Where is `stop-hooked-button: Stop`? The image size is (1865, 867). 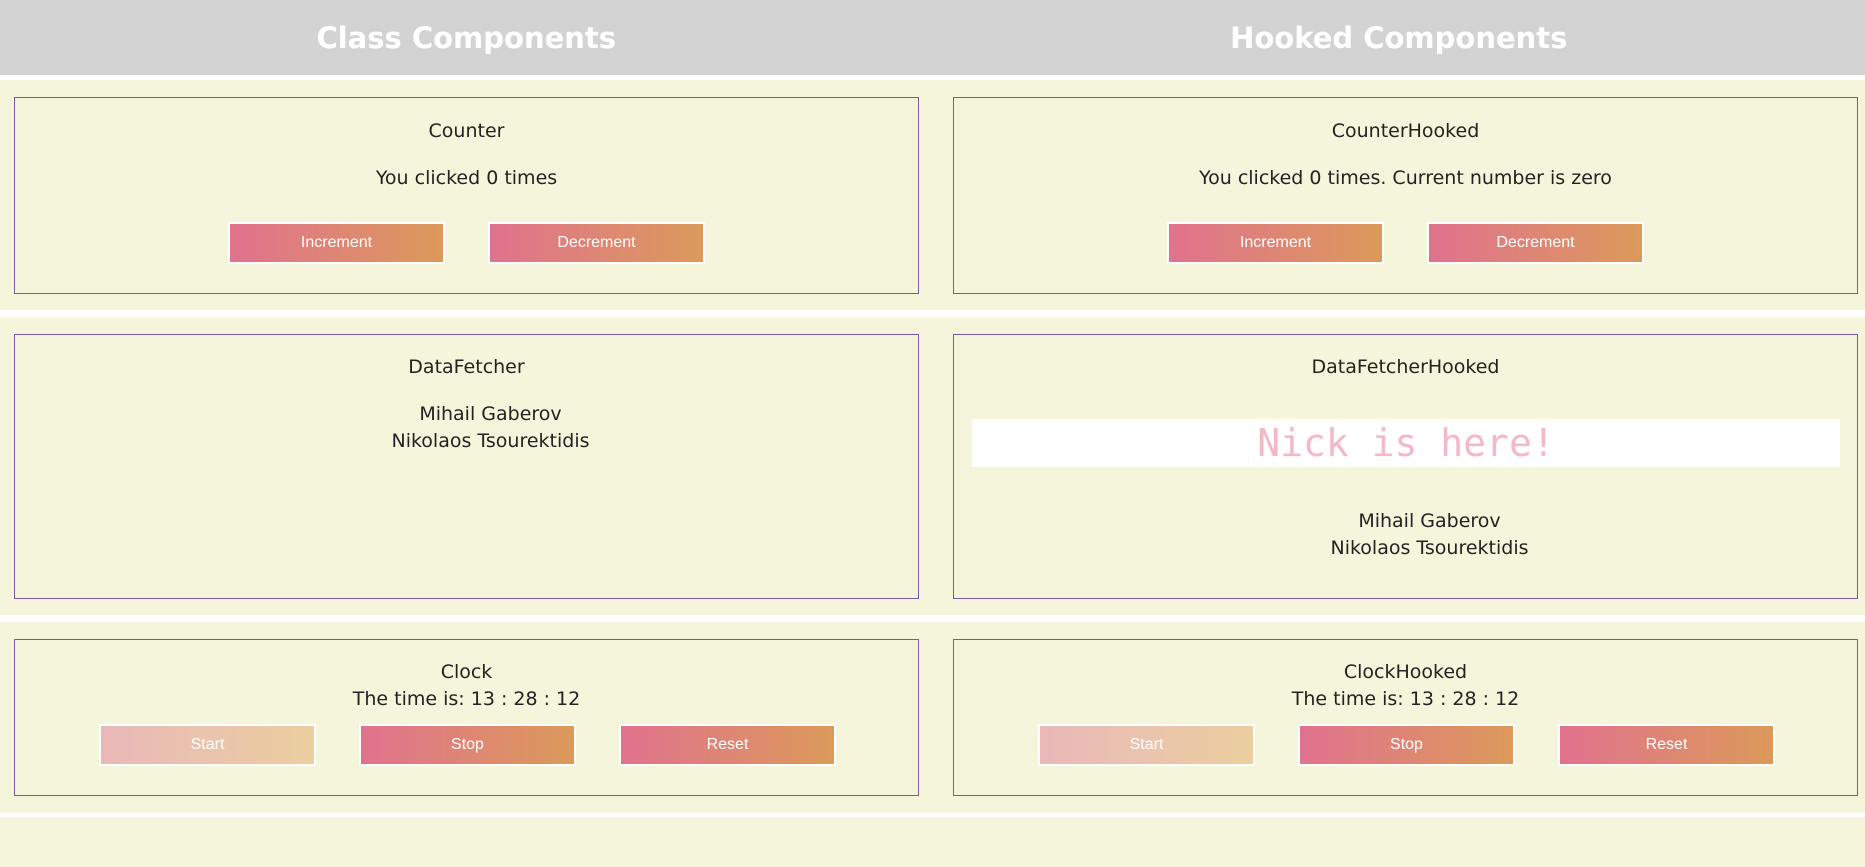
stop-hooked-button: Stop is located at coordinates (1406, 745).